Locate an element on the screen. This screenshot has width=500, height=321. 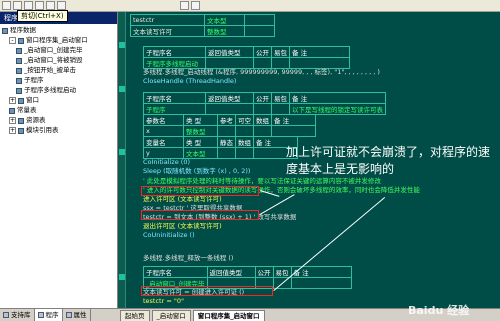
code-line: 退出许可区 (文本读写许可) is located at coordinates (182, 226).